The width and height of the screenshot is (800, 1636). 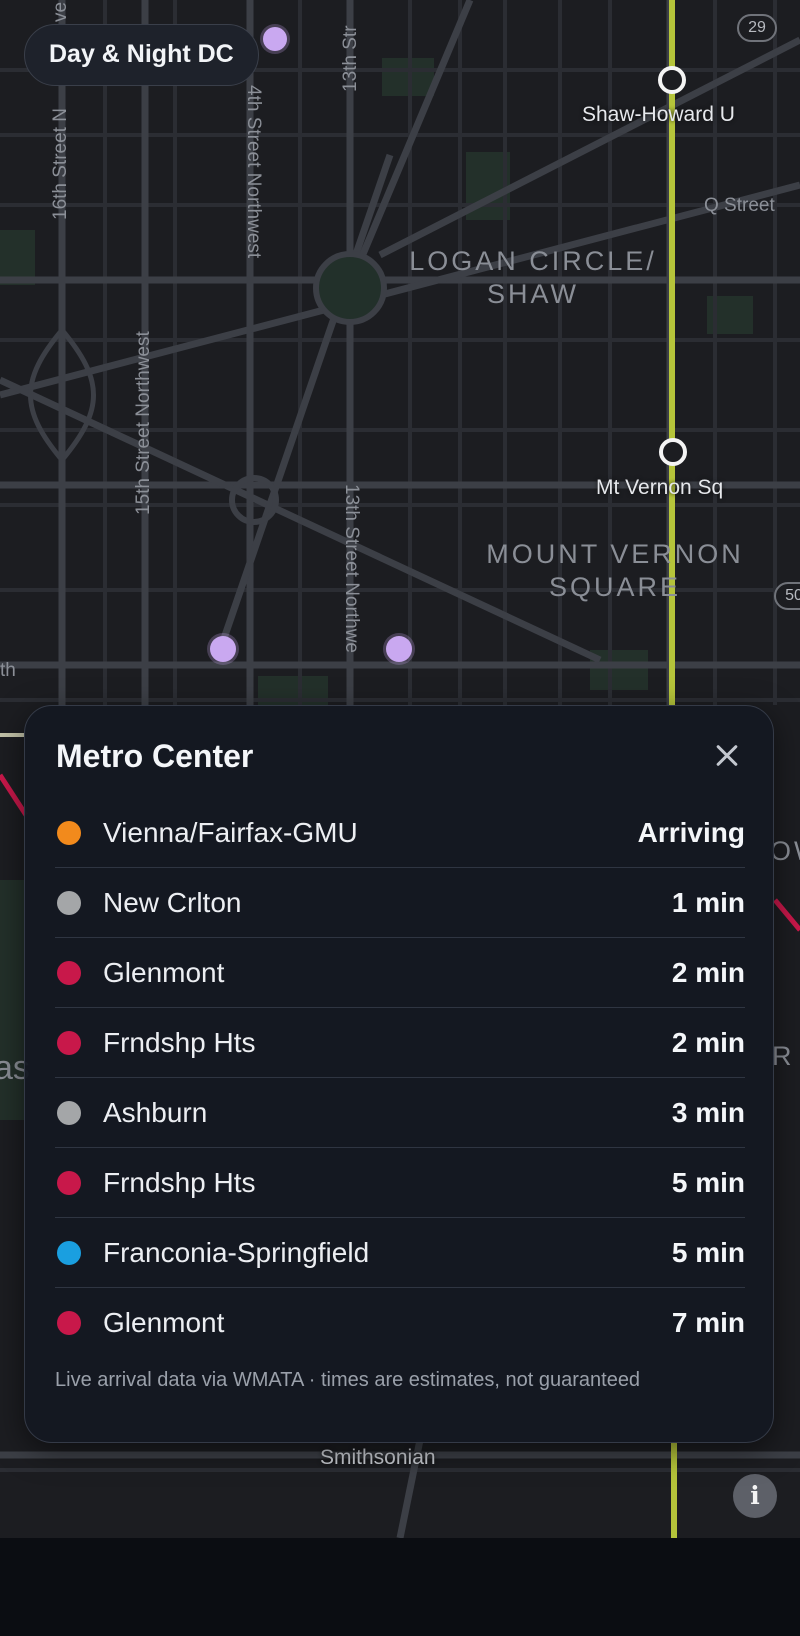 What do you see at coordinates (533, 278) in the screenshot?
I see `district-label-logan-circle: LOGAN CIRCLE/ SHAW` at bounding box center [533, 278].